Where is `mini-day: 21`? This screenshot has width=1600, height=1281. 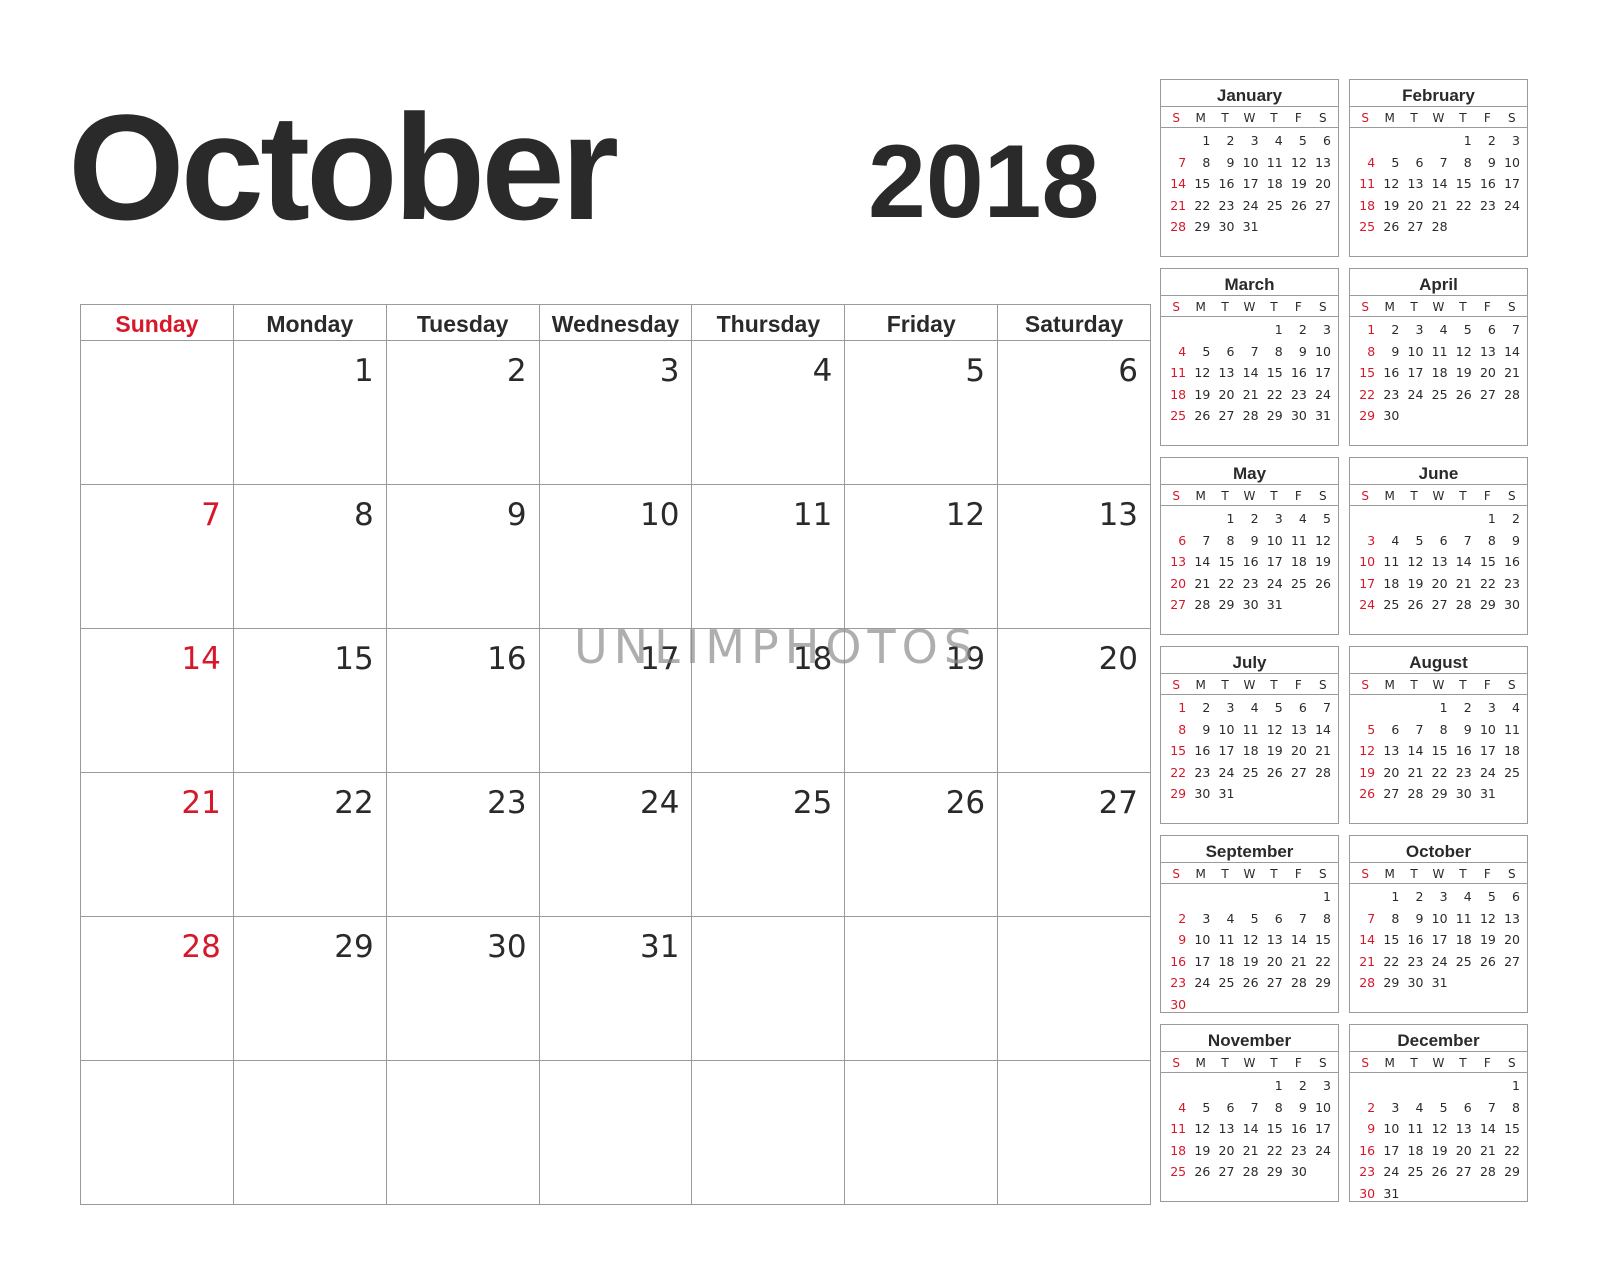
mini-day: 21 is located at coordinates (1512, 372).